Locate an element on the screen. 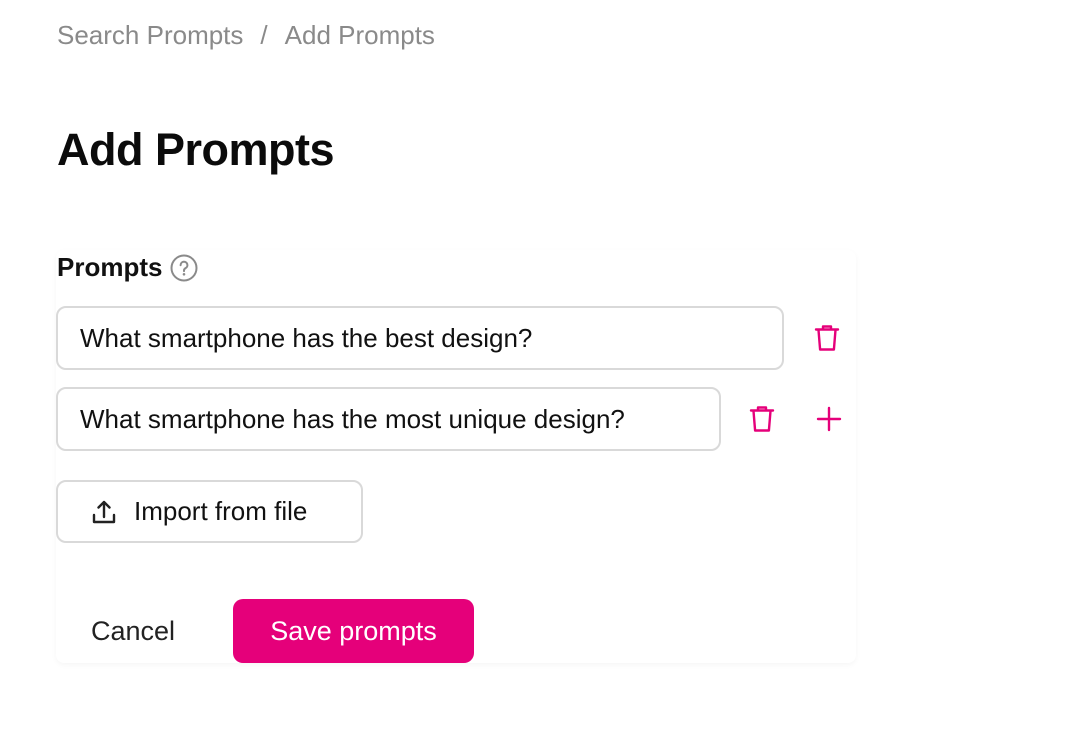  breadcrumb-item-add-prompts: Add Prompts is located at coordinates (359, 35).